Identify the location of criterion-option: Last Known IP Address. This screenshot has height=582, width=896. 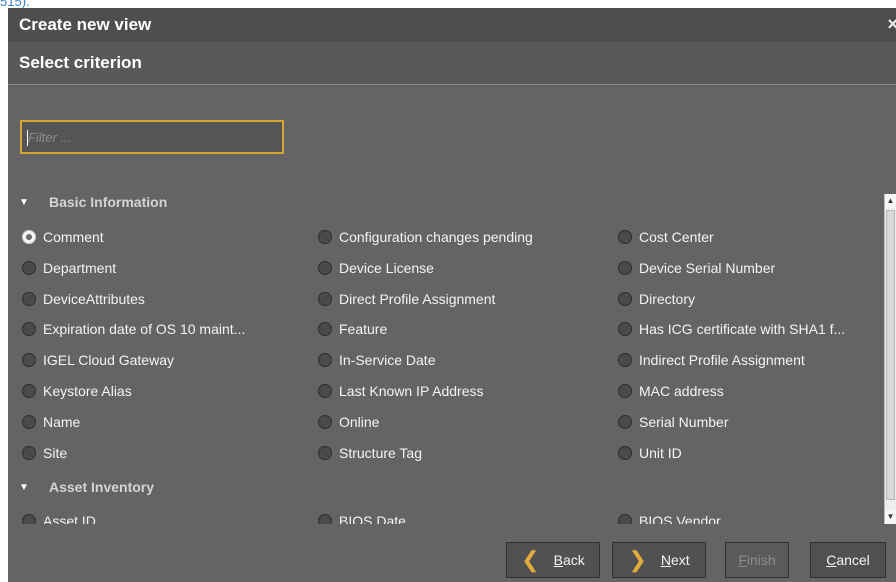
(401, 391).